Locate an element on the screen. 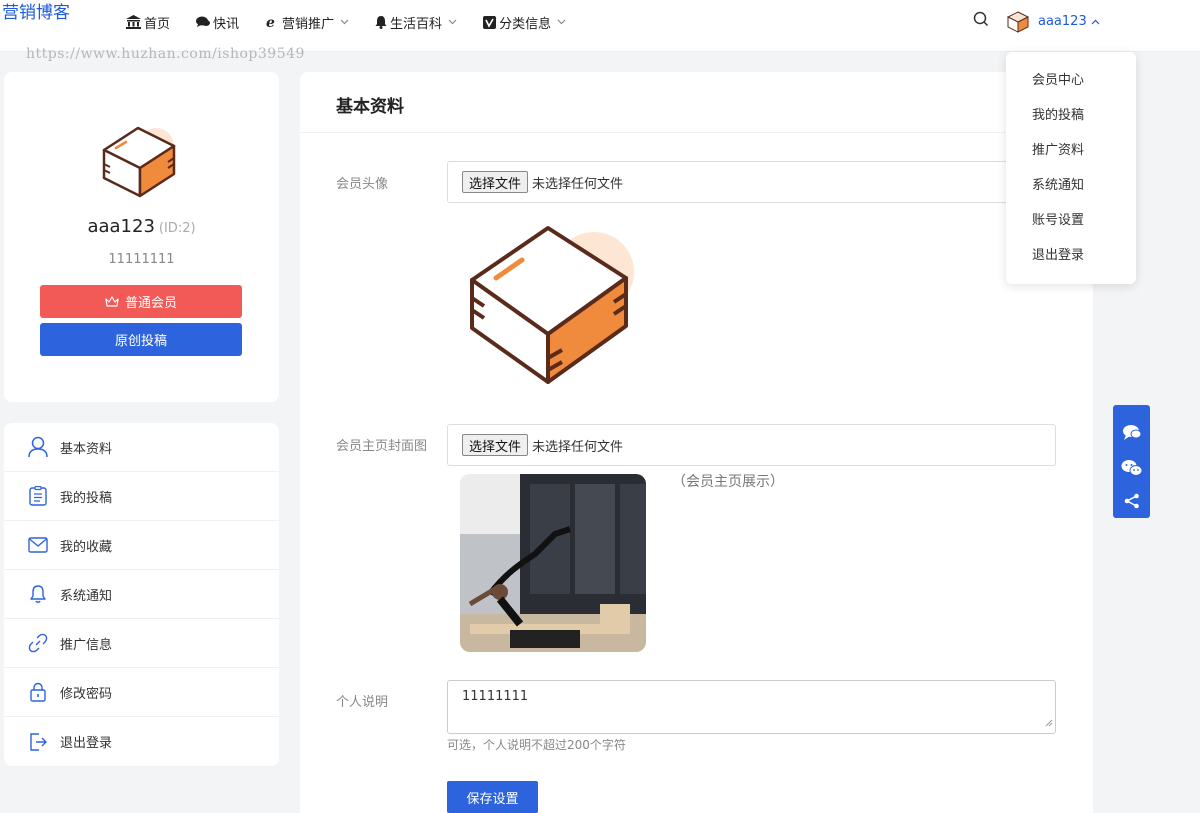 This screenshot has width=1200, height=813. dropdown-item-account-settings: 账号设置 is located at coordinates (1071, 220).